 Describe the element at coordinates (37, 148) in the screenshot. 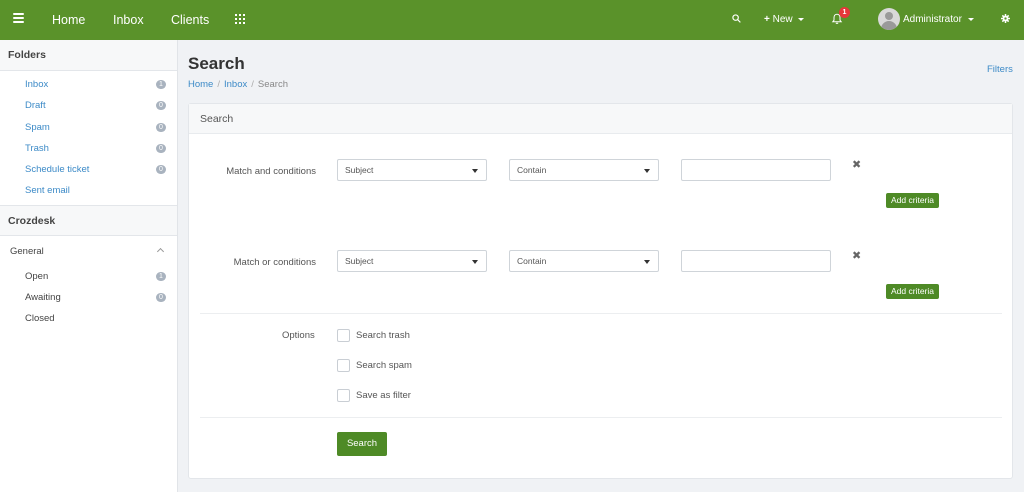

I see `sidebar-item-label: Trash` at that location.